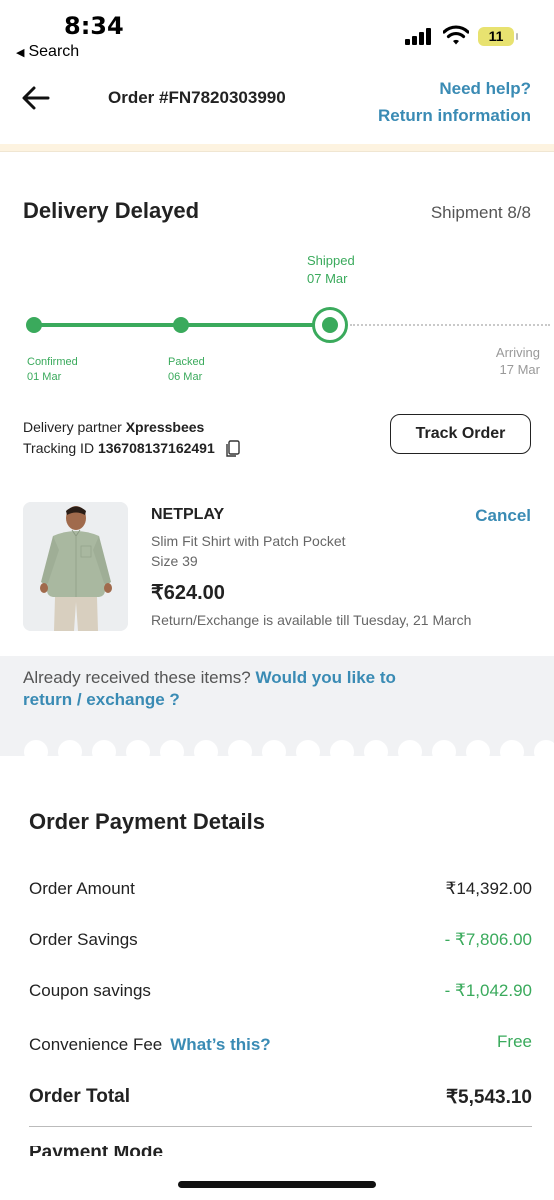 The image size is (554, 1200). I want to click on arriving-label: Arriving, so click(517, 352).